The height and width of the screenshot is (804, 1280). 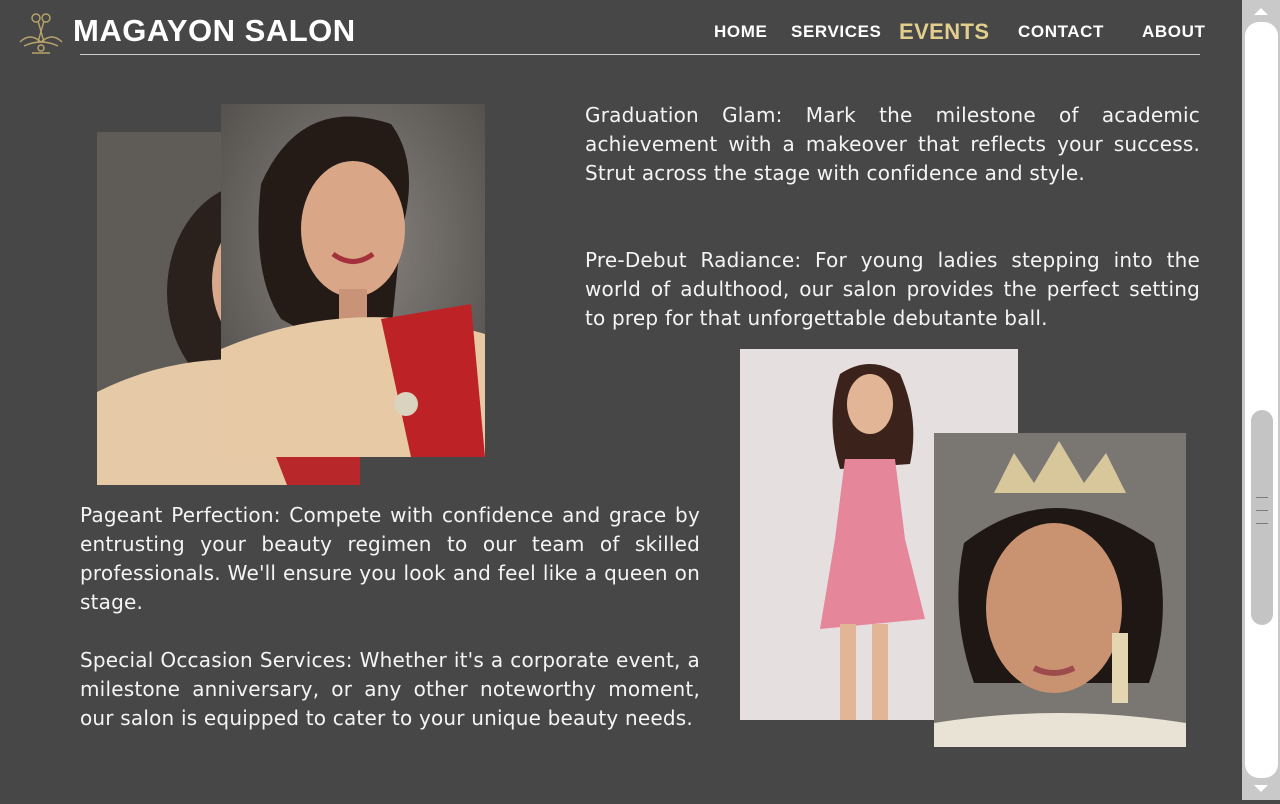 I want to click on nav-about-link: ABOUT, so click(x=1173, y=32).